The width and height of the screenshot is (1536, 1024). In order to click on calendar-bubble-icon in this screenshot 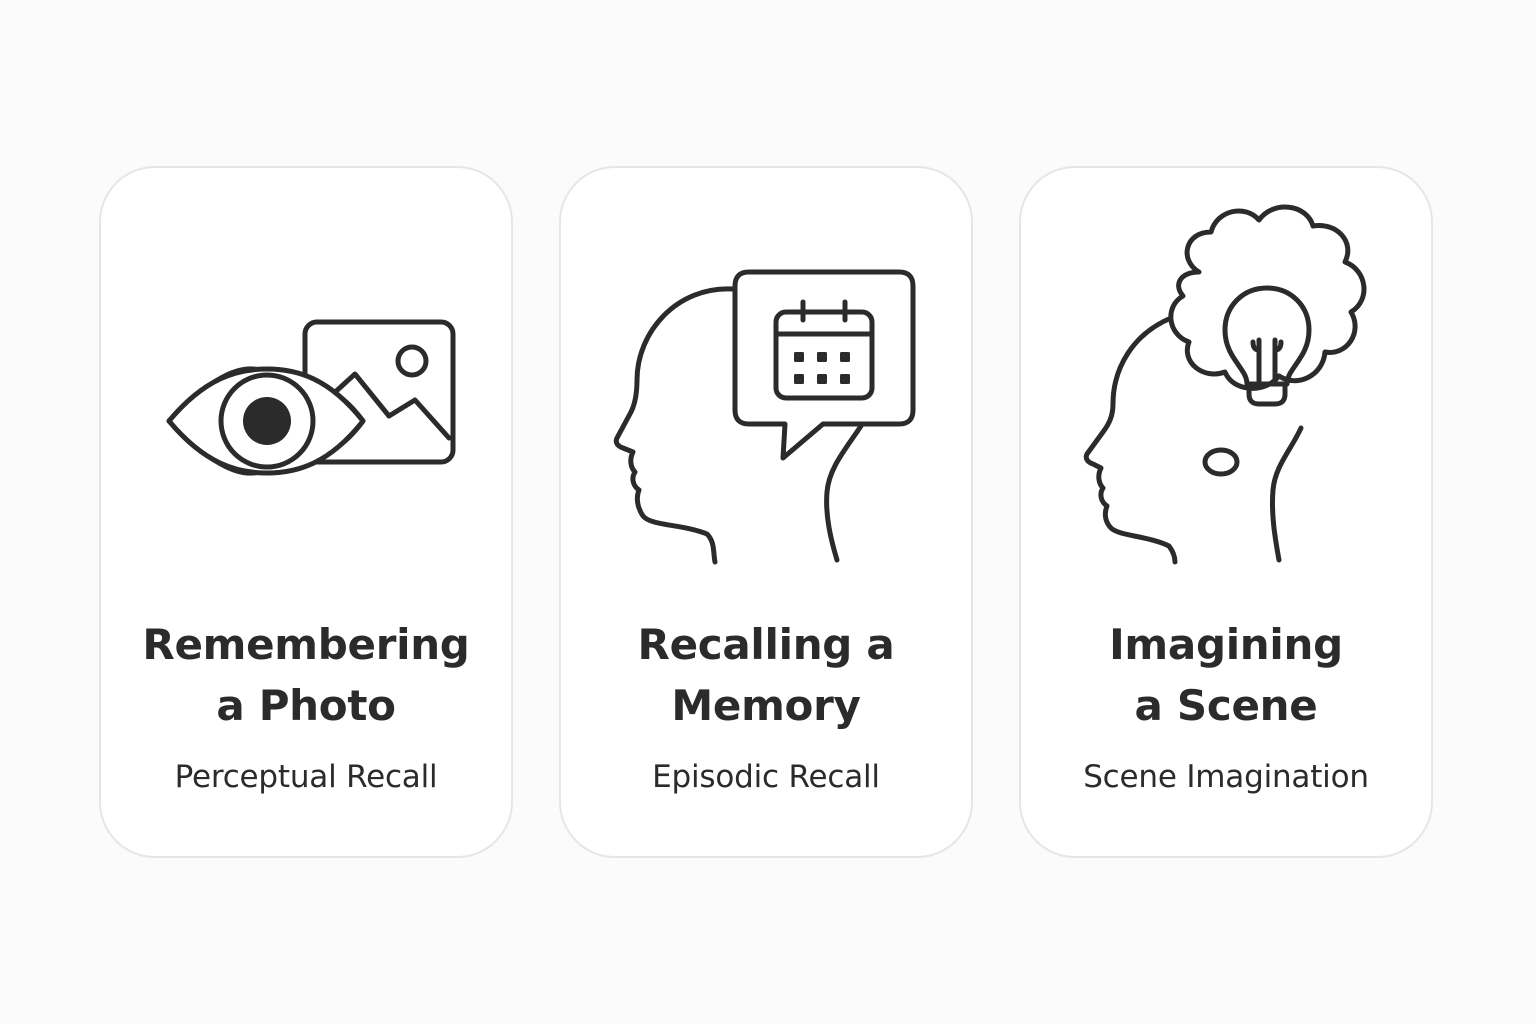, I will do `click(824, 365)`.